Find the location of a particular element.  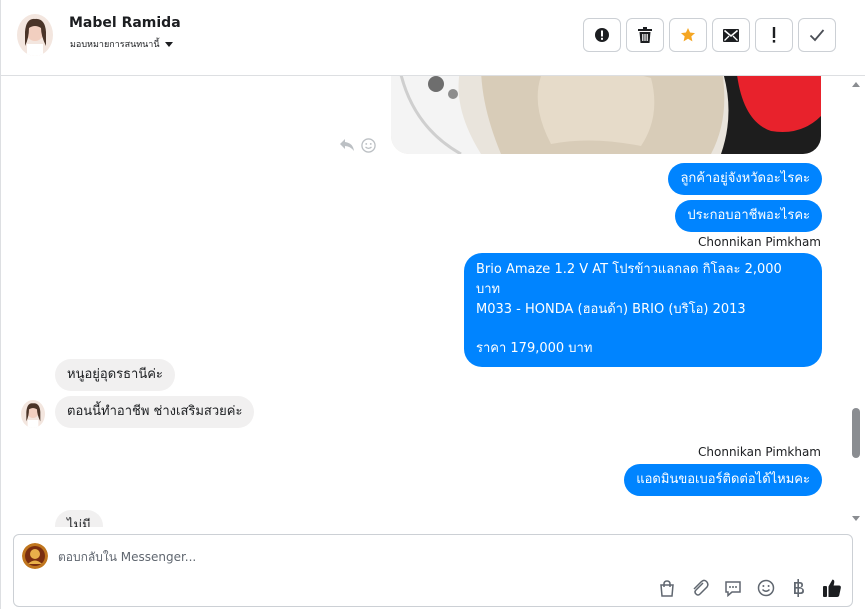

paperclip-icon is located at coordinates (700, 588).